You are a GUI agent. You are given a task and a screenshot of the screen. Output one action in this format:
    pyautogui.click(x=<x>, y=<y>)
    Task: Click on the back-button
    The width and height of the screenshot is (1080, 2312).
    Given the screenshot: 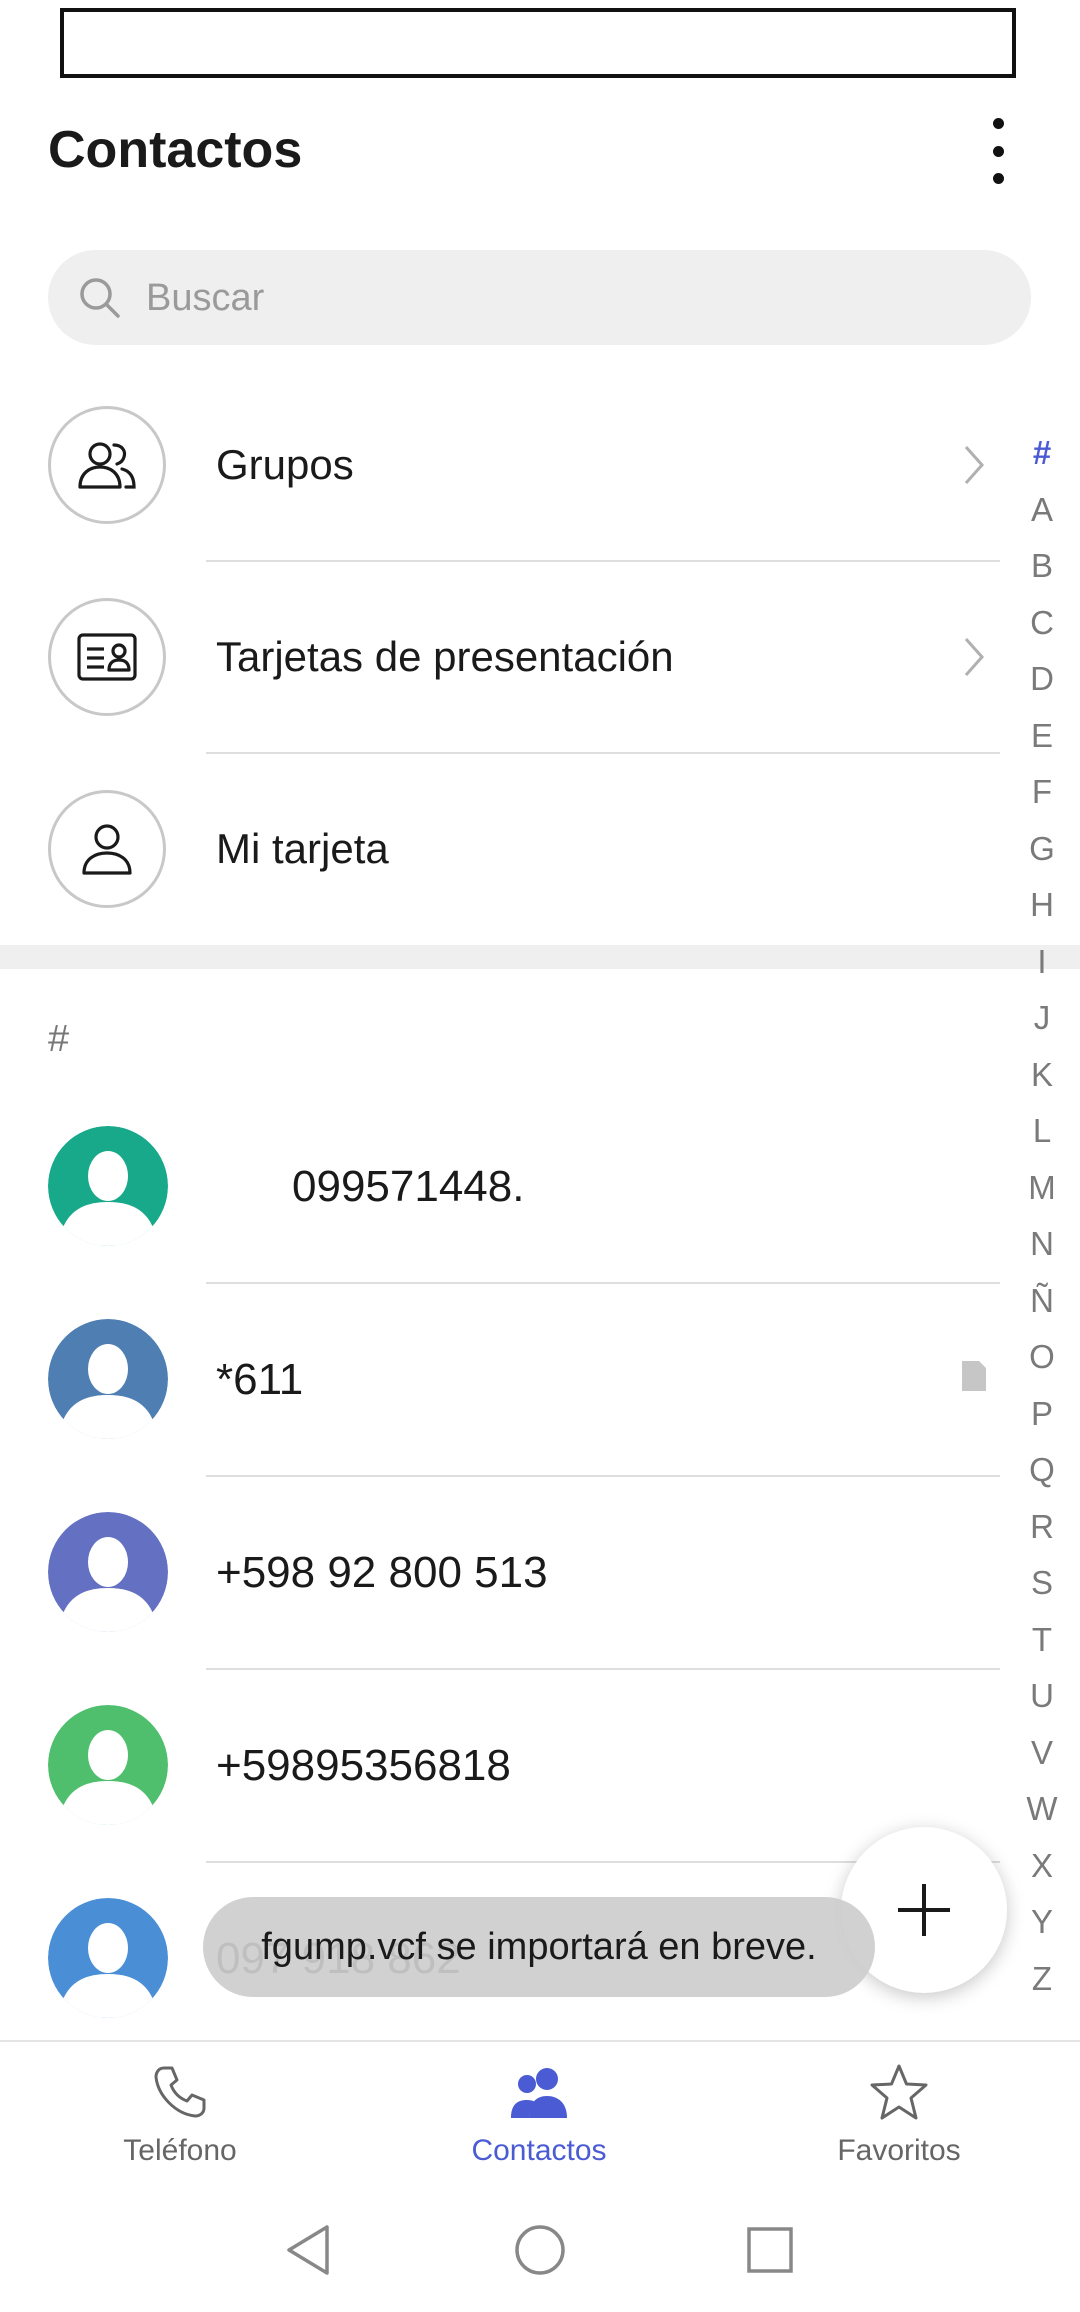 What is the action you would take?
    pyautogui.click(x=308, y=2250)
    